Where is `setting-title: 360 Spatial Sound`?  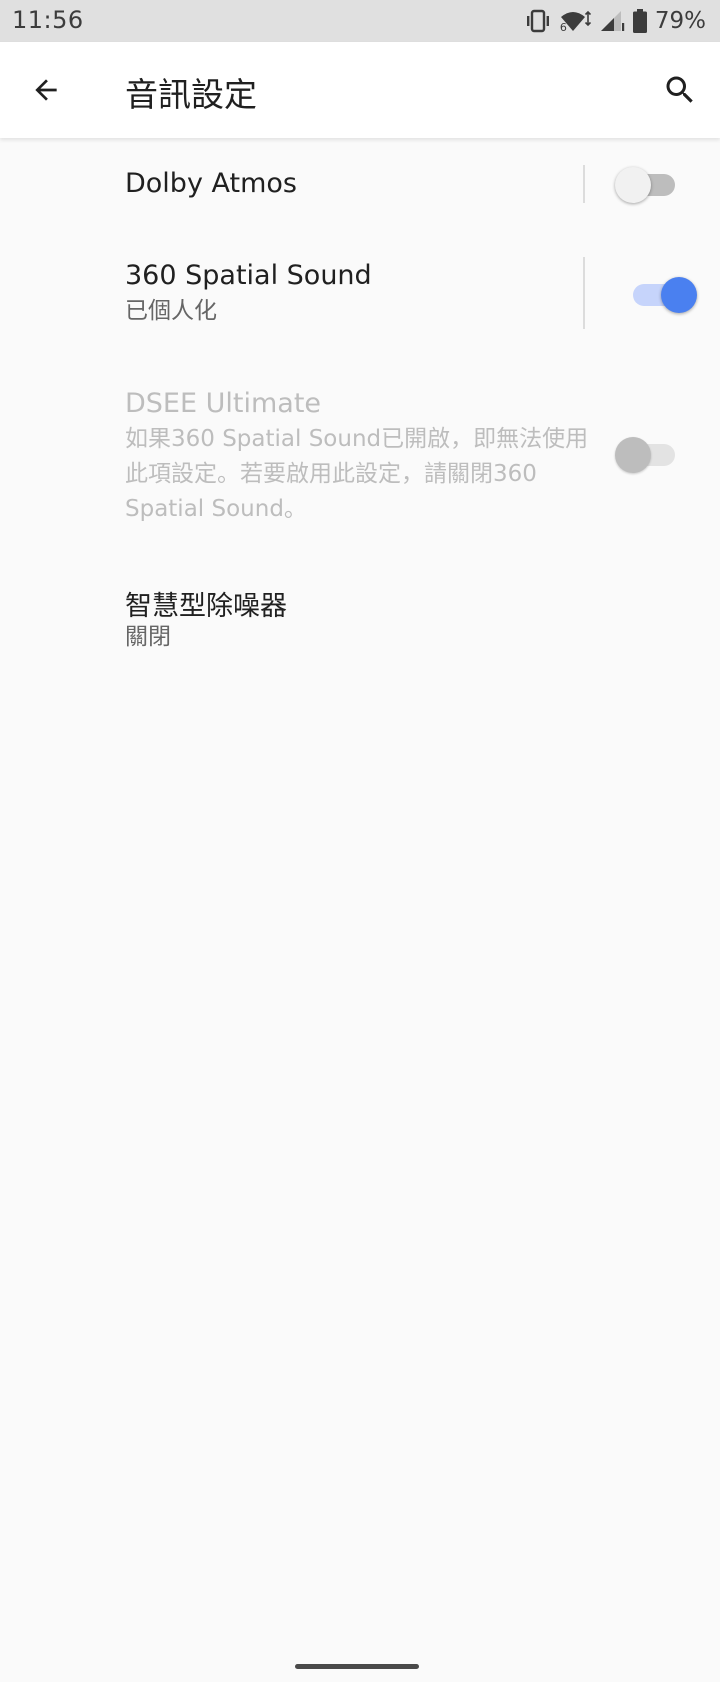 setting-title: 360 Spatial Sound is located at coordinates (248, 275).